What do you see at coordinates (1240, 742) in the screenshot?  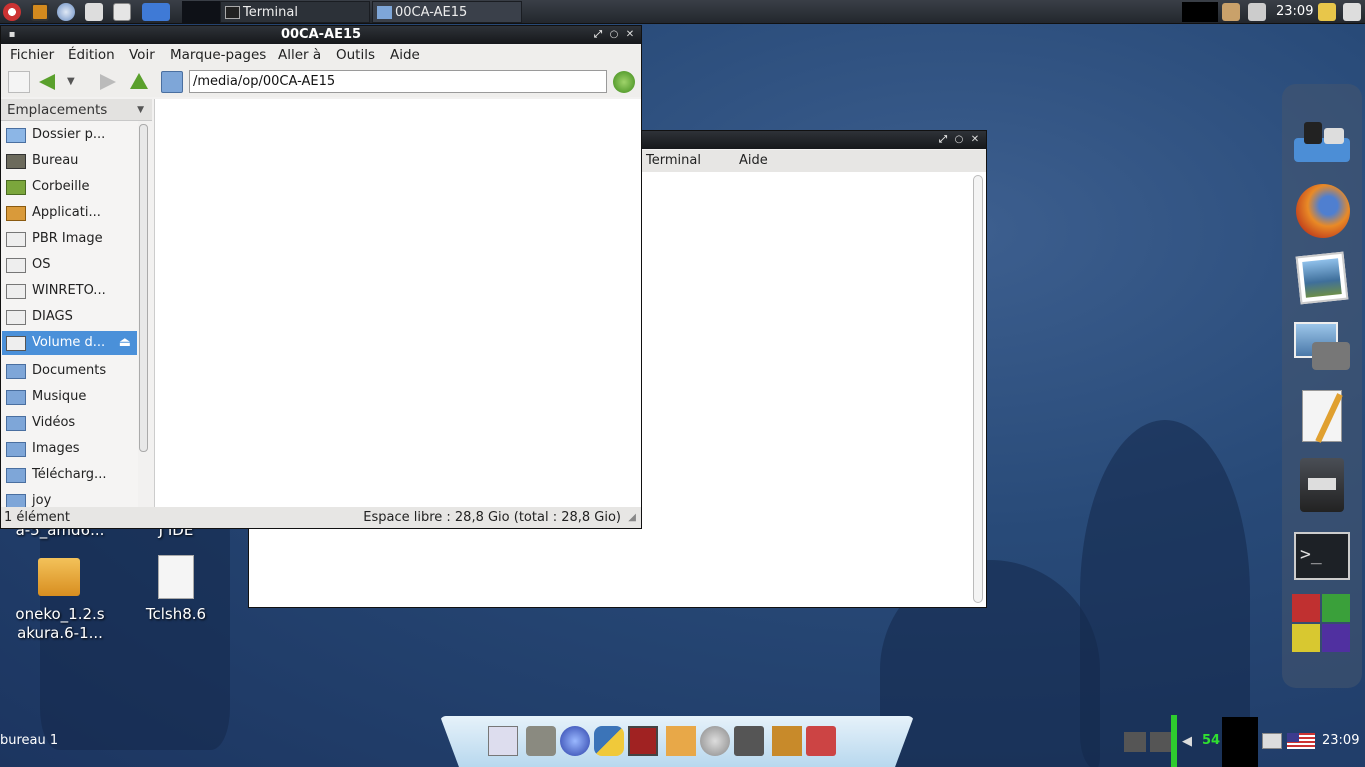 I see `tray-widget` at bounding box center [1240, 742].